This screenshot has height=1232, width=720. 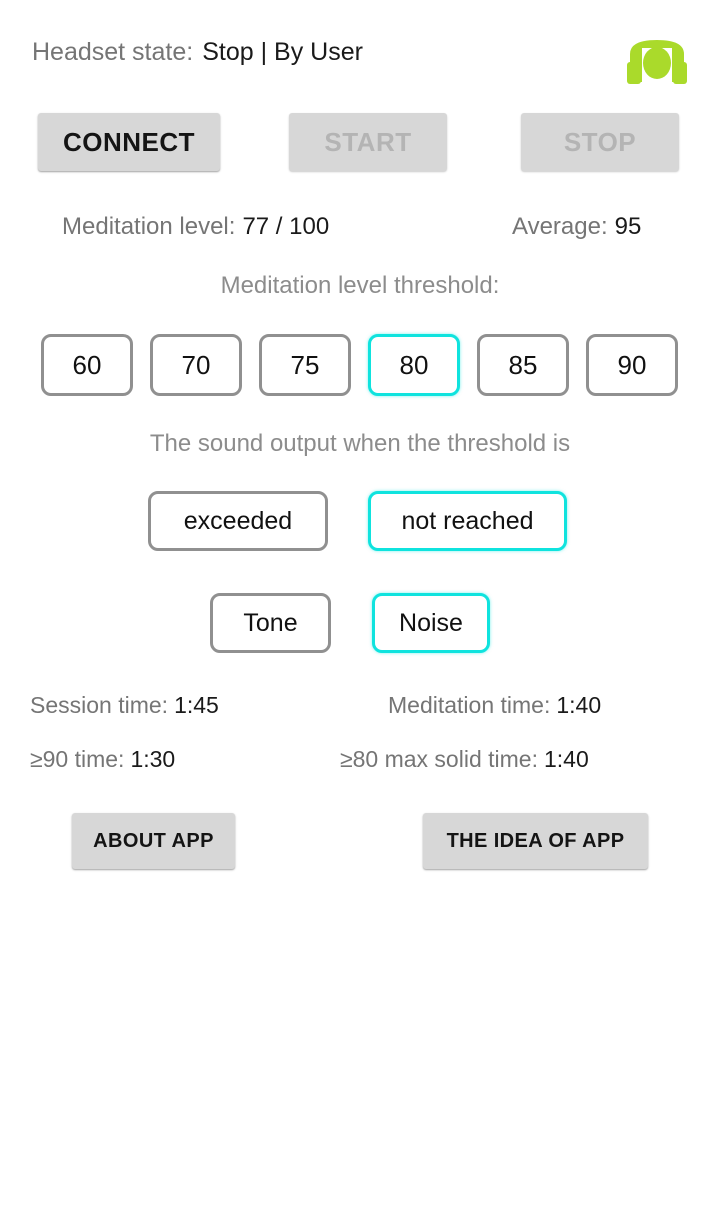 What do you see at coordinates (77, 759) in the screenshot?
I see `ge90-time-label: ≥90 time:` at bounding box center [77, 759].